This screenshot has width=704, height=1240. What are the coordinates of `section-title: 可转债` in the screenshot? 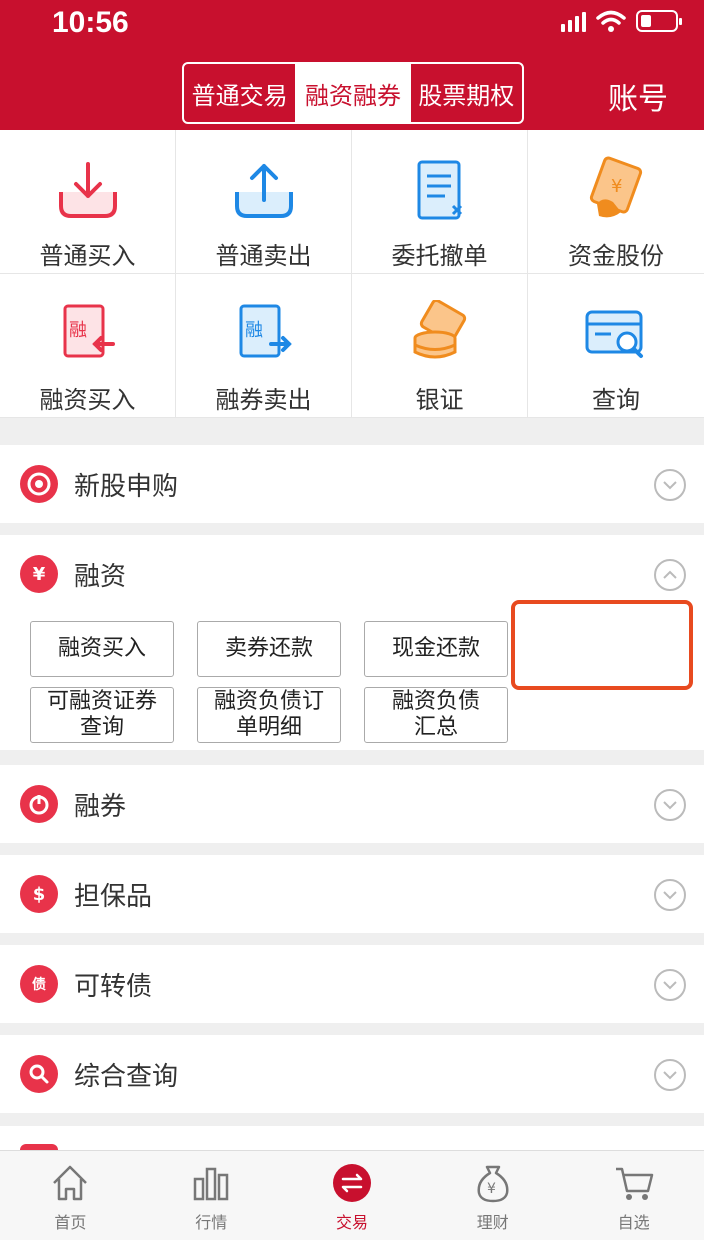 It's located at (113, 986).